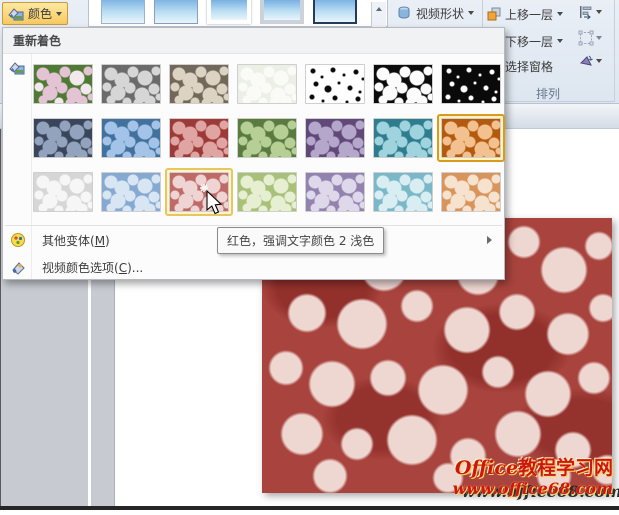  I want to click on recolor-tile-r3-c4, so click(267, 192).